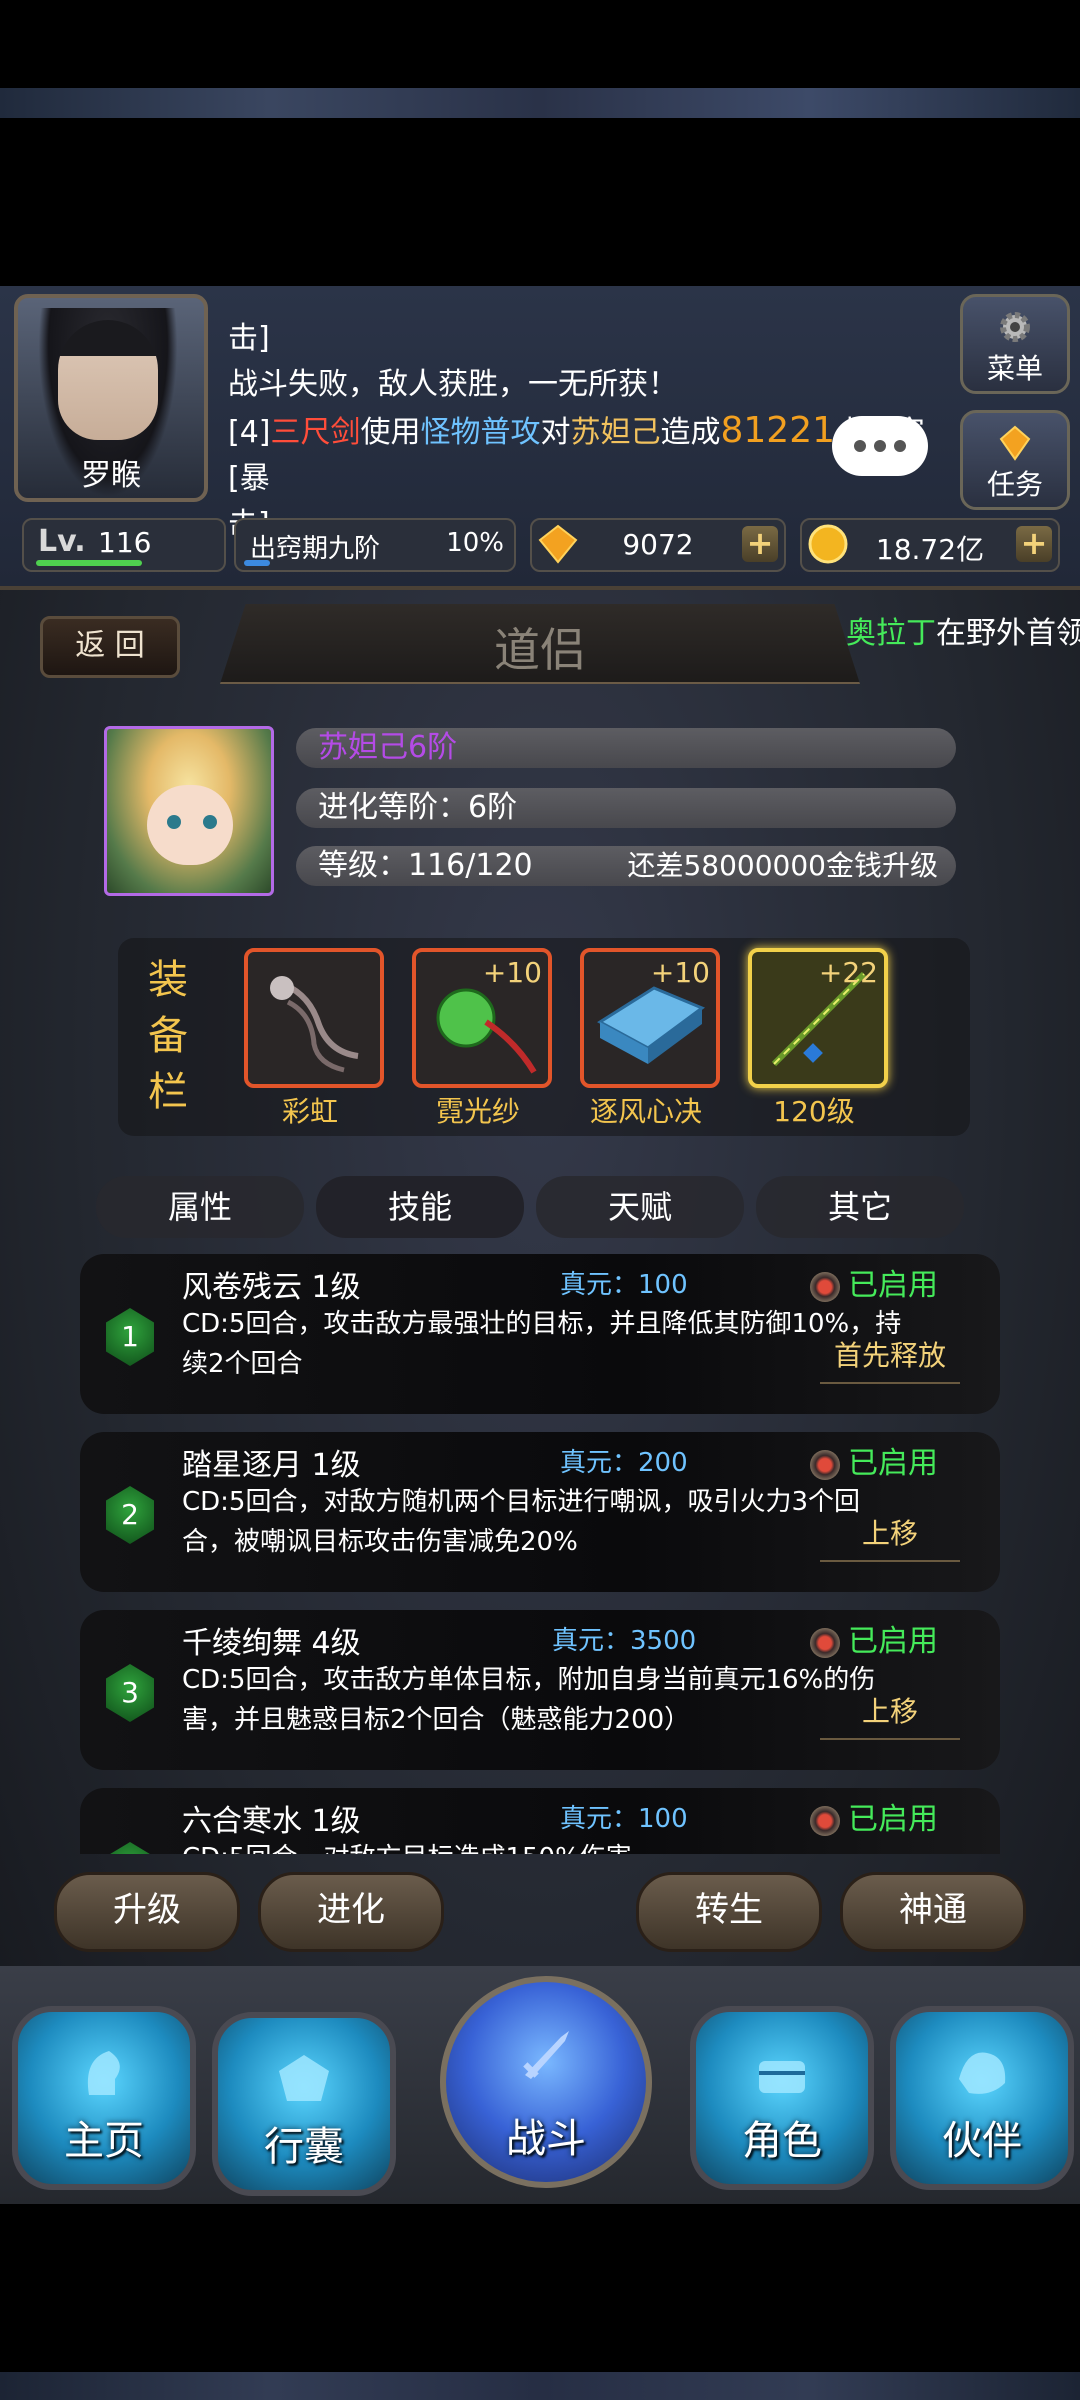 The width and height of the screenshot is (1080, 2400). Describe the element at coordinates (104, 2098) in the screenshot. I see `nav-home: 主页` at that location.